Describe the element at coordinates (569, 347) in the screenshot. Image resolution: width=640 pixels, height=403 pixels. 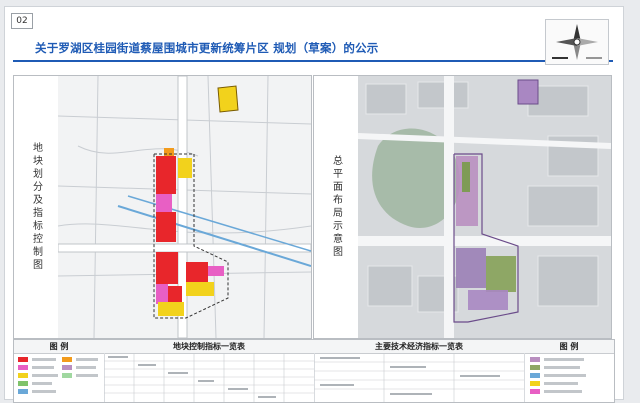
I see `legend-right-heading: 图 例` at that location.